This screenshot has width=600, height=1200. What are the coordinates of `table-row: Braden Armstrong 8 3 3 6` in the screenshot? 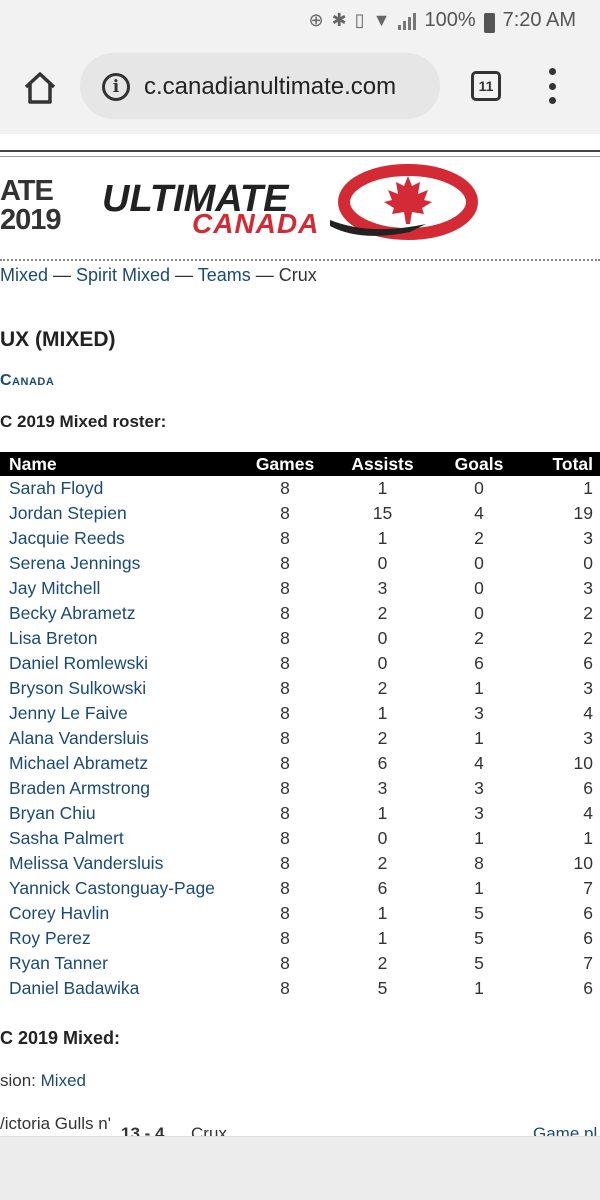 It's located at (300, 788).